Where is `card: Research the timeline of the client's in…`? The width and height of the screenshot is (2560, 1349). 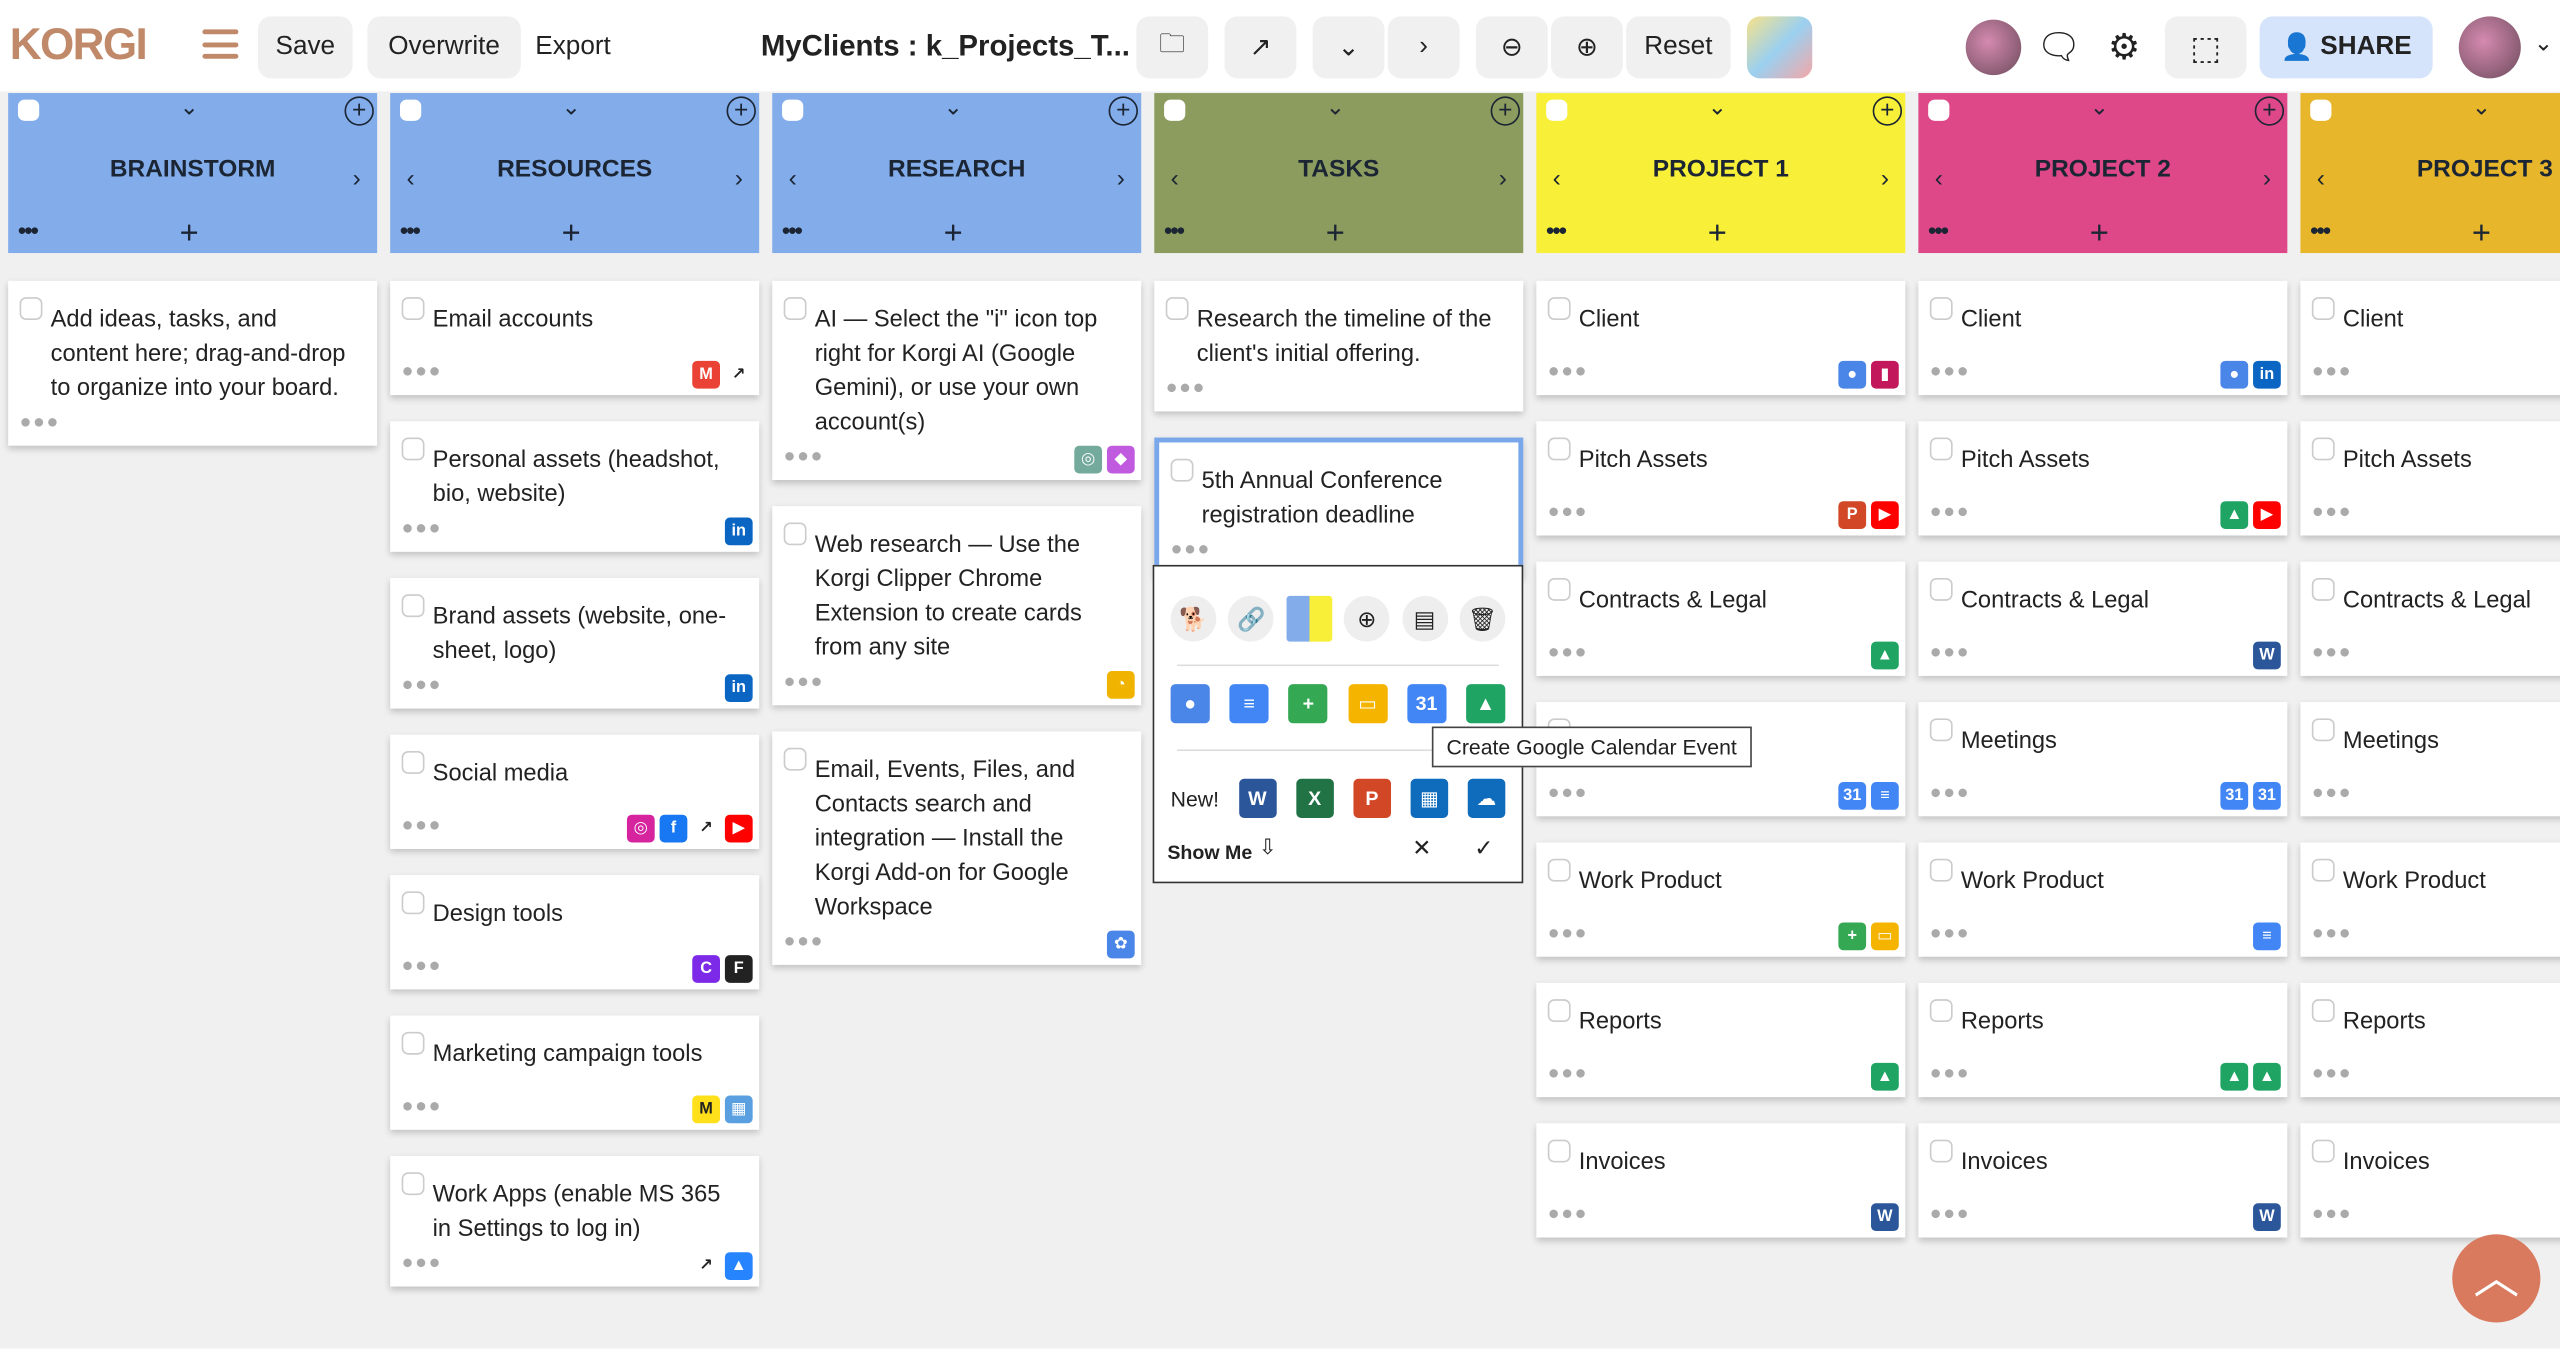
card: Research the timeline of the client's in… is located at coordinates (1339, 346).